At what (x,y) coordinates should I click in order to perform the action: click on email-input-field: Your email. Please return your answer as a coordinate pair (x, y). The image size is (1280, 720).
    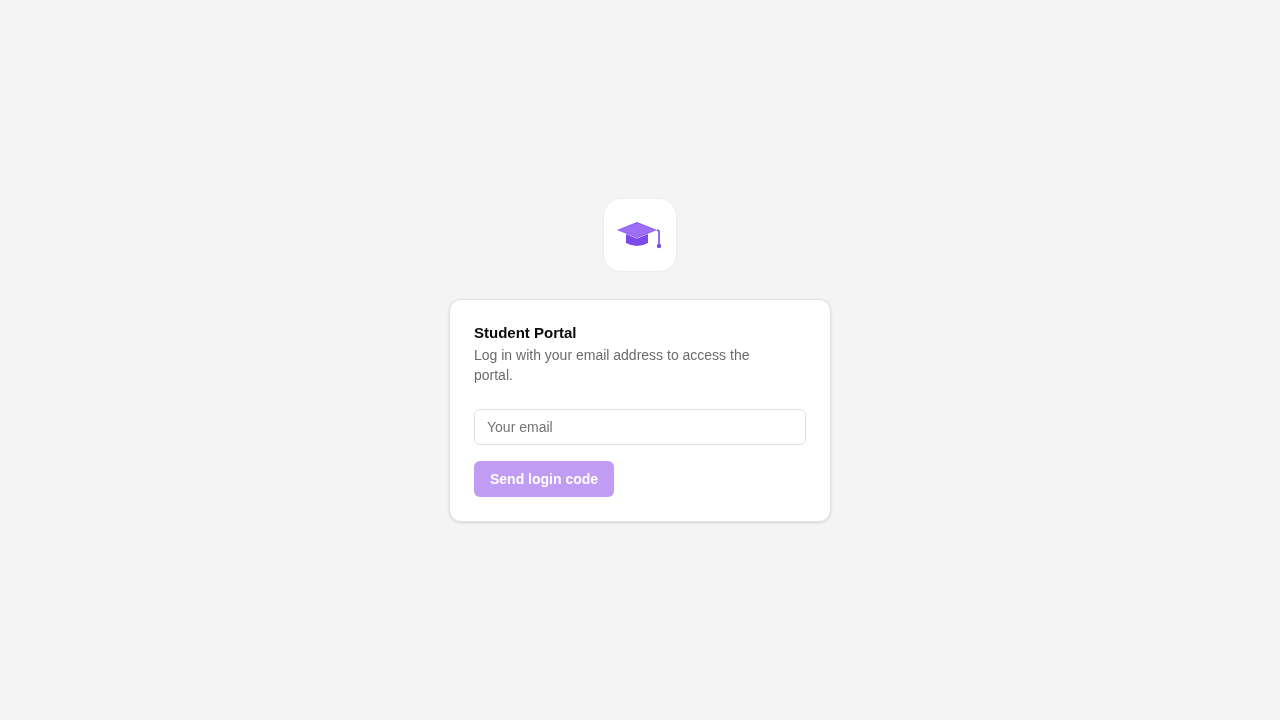
    Looking at the image, I should click on (640, 427).